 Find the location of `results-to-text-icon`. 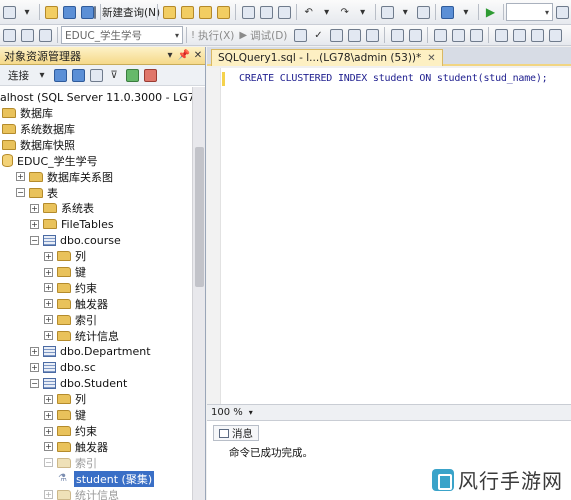

results-to-text-icon is located at coordinates (440, 35).